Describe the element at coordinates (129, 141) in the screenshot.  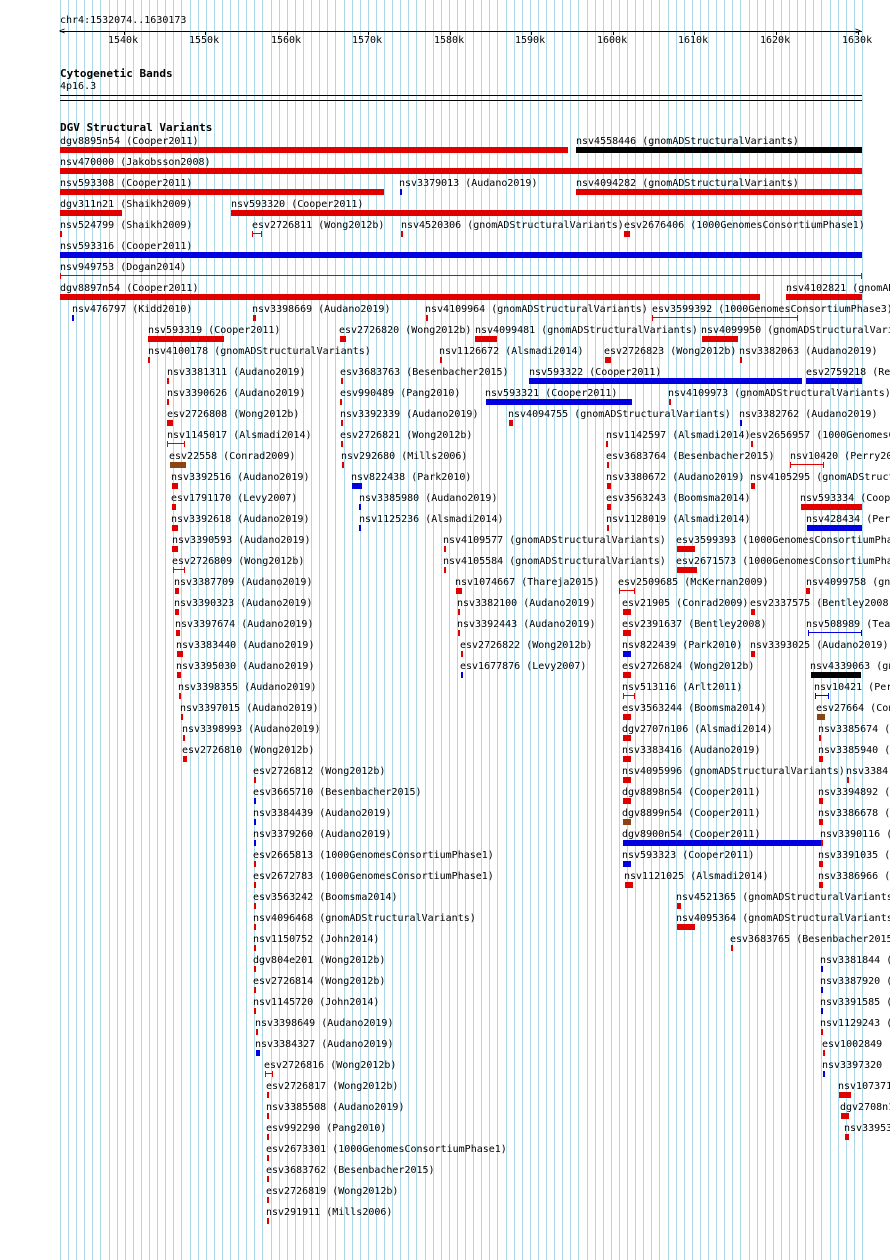
I see `variant-label: dgv8895n54 (Cooper2011)` at that location.